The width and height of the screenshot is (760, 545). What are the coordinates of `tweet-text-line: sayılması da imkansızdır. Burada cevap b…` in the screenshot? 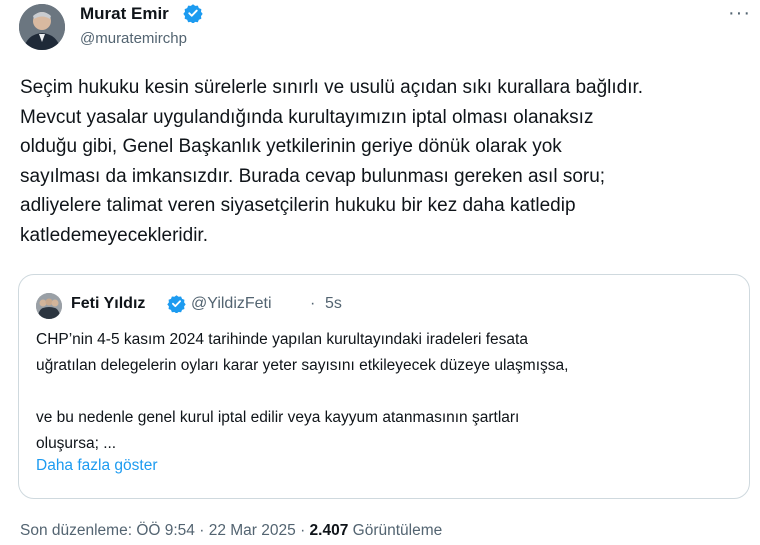 It's located at (313, 176).